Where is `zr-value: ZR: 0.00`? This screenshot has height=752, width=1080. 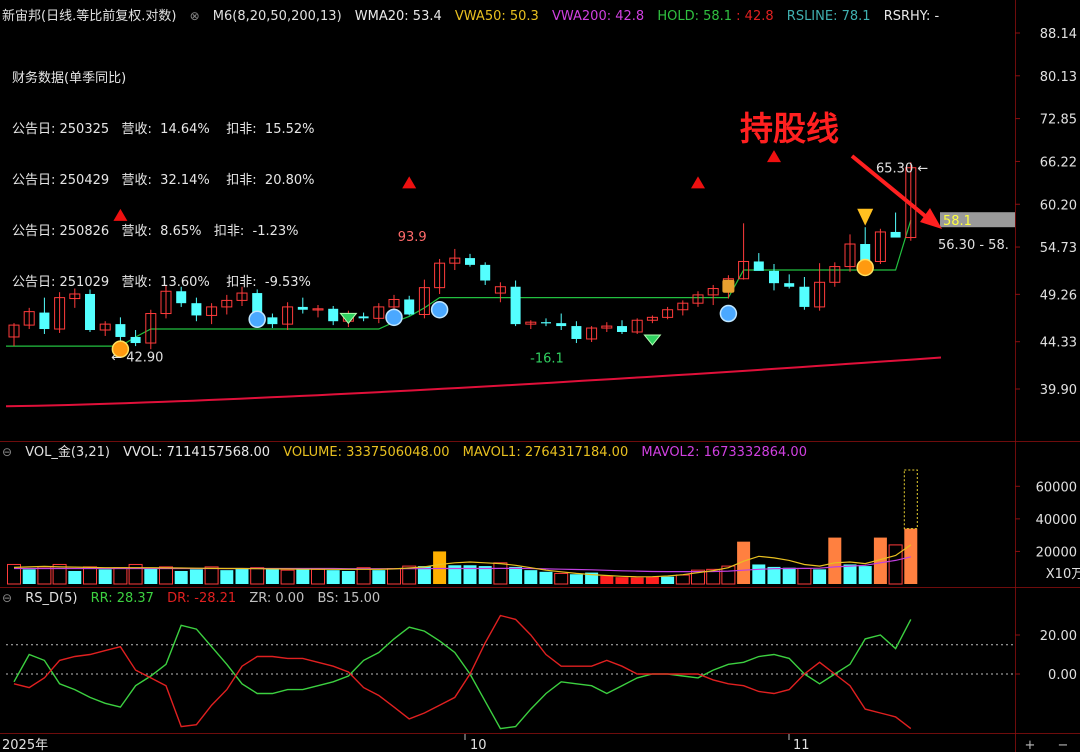
zr-value: ZR: 0.00 is located at coordinates (277, 598).